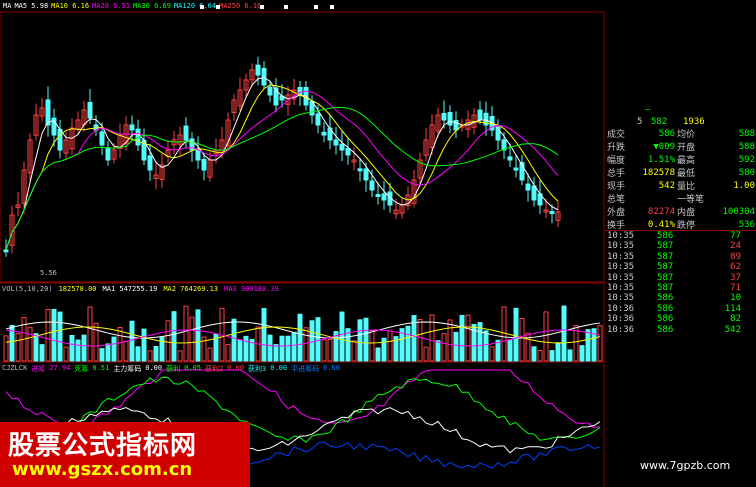  What do you see at coordinates (616, 213) in the screenshot?
I see `quote-key: 外盘` at bounding box center [616, 213].